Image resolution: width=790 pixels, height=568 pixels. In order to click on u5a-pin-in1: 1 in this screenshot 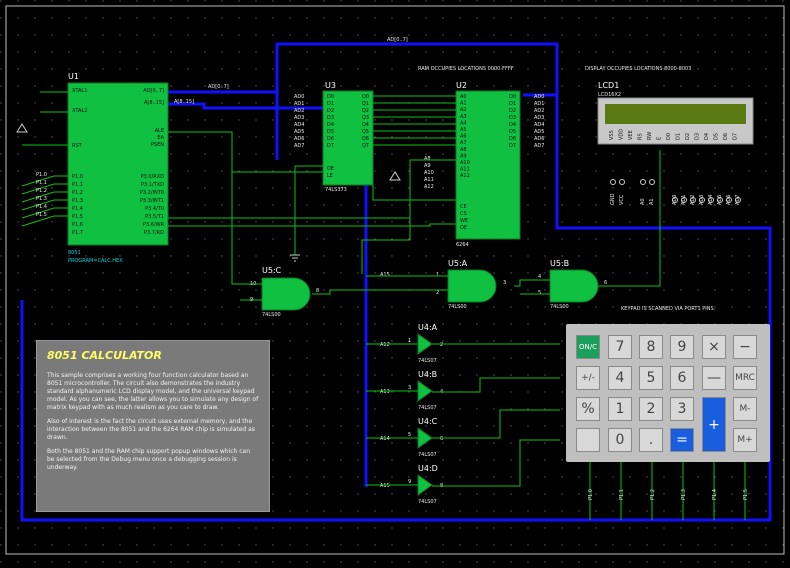, I will do `click(437, 275)`.